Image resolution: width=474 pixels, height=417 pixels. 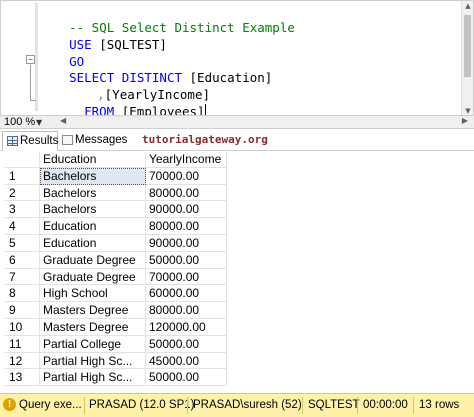 I want to click on table-row: 8 High School 60000.00, so click(x=116, y=294).